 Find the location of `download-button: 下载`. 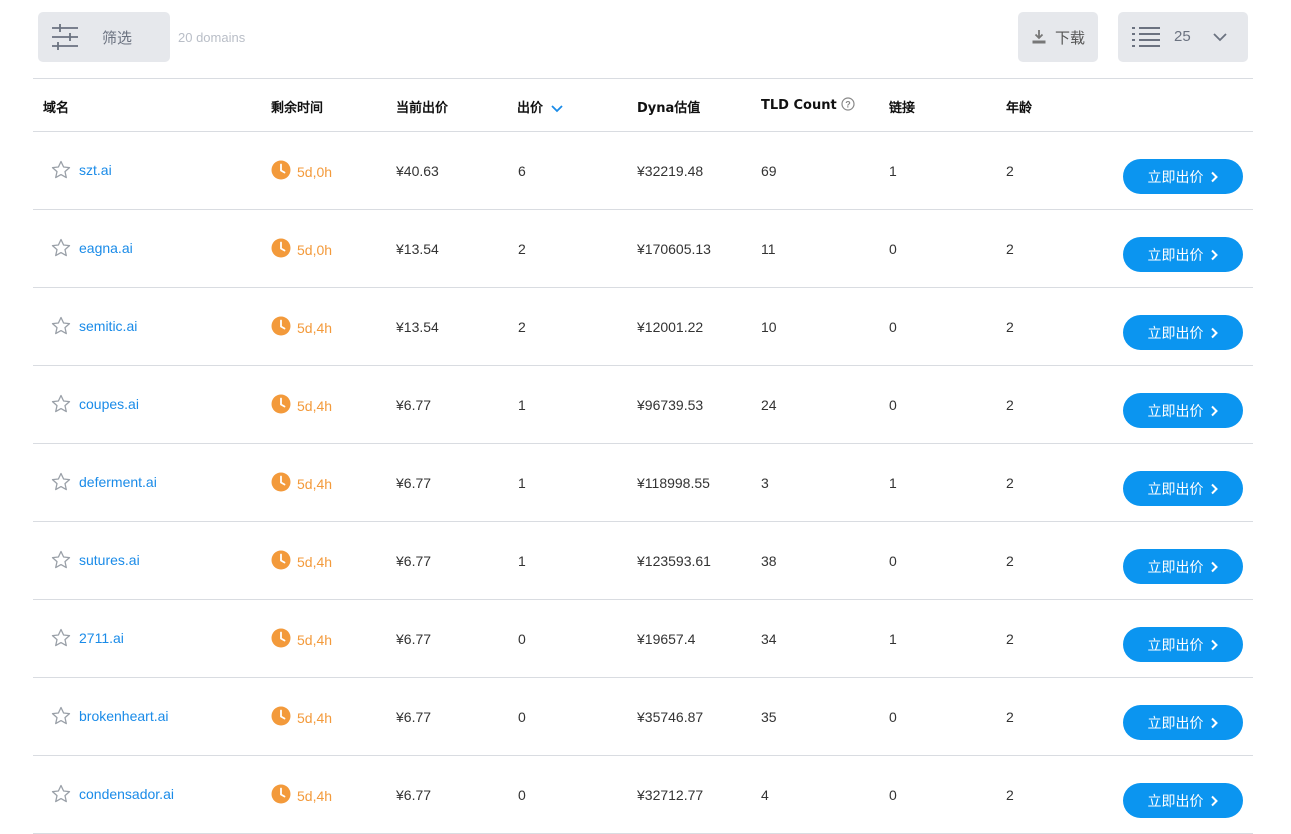

download-button: 下载 is located at coordinates (1058, 37).